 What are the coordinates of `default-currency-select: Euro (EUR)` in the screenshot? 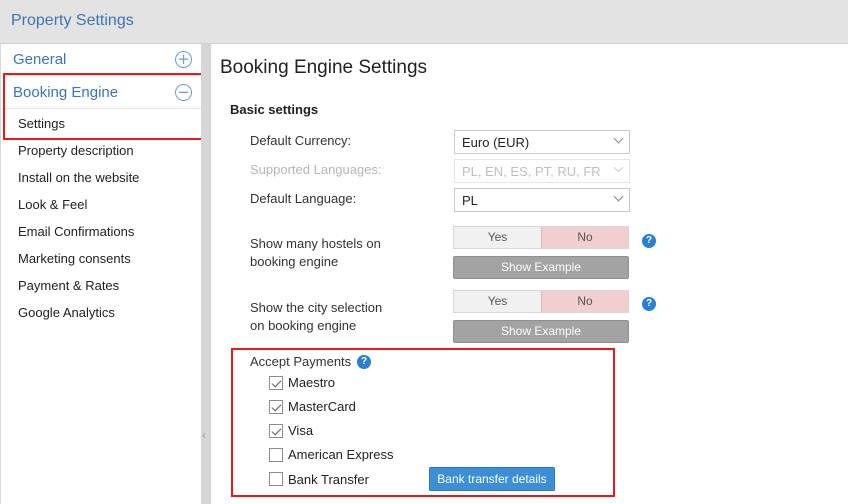 It's located at (542, 142).